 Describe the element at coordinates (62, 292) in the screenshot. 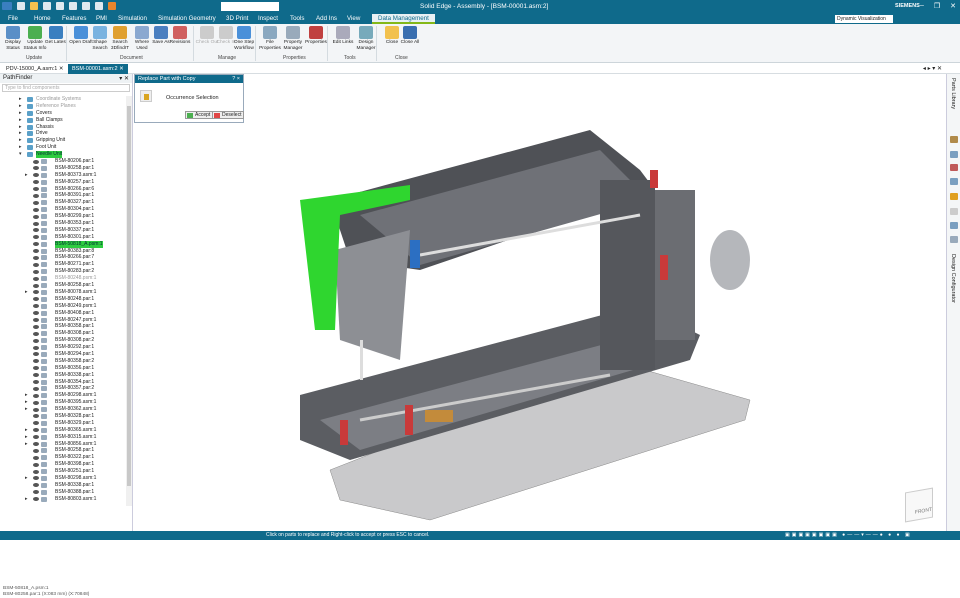

I see `tree-item: ▸ BSM-80078.asm:1` at that location.